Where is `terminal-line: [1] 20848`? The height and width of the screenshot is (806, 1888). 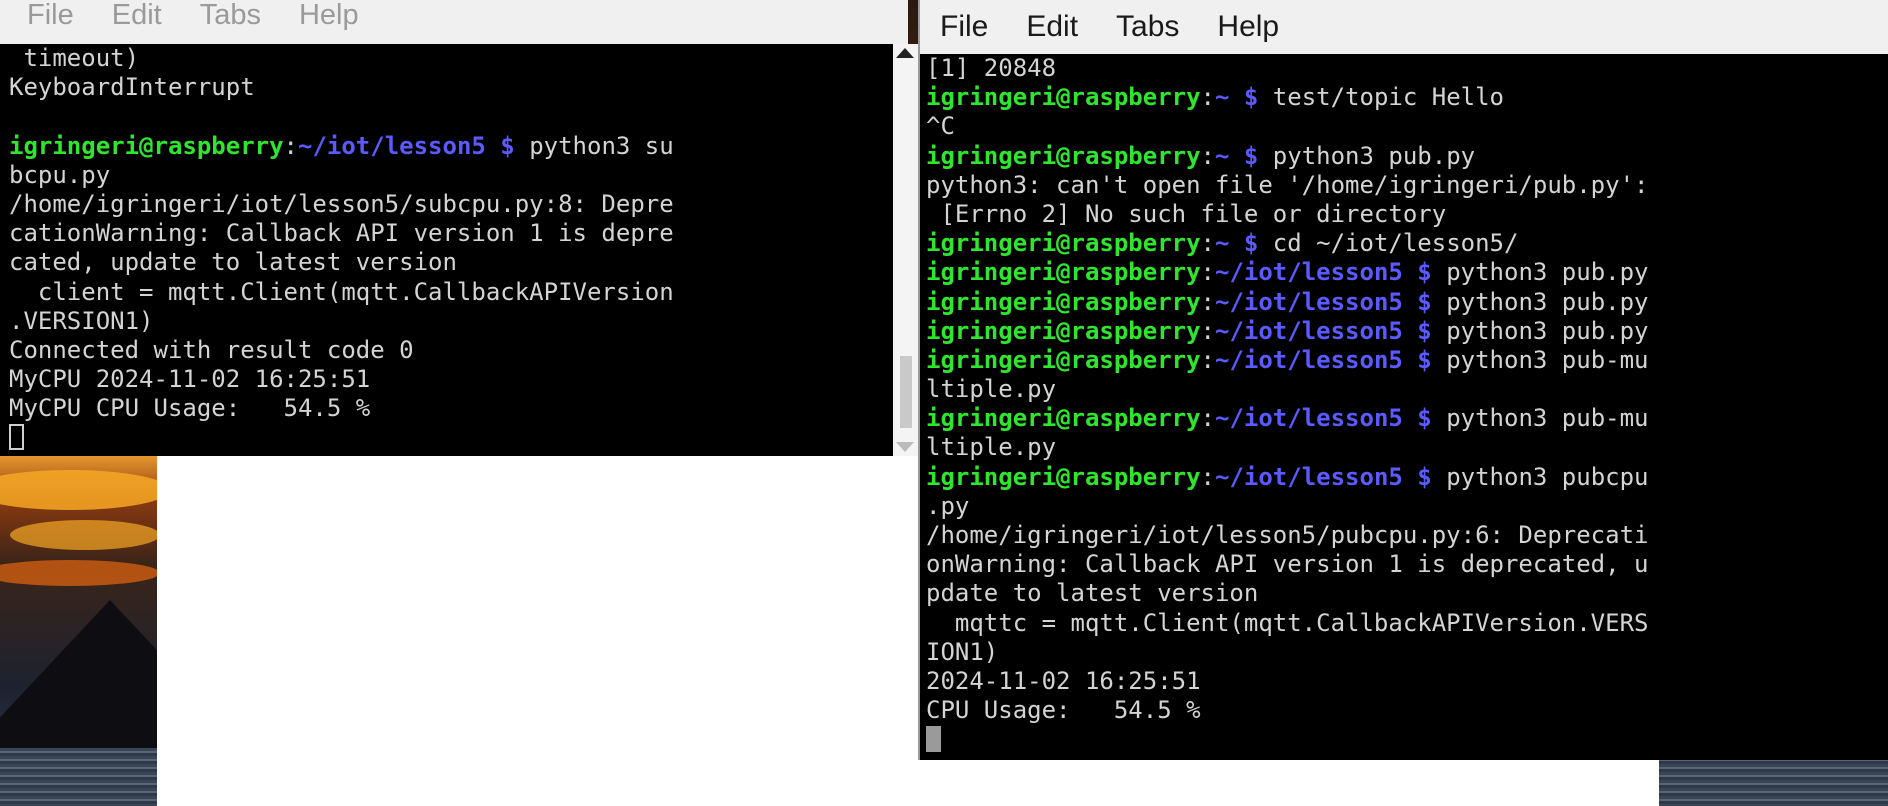
terminal-line: [1] 20848 is located at coordinates (991, 68).